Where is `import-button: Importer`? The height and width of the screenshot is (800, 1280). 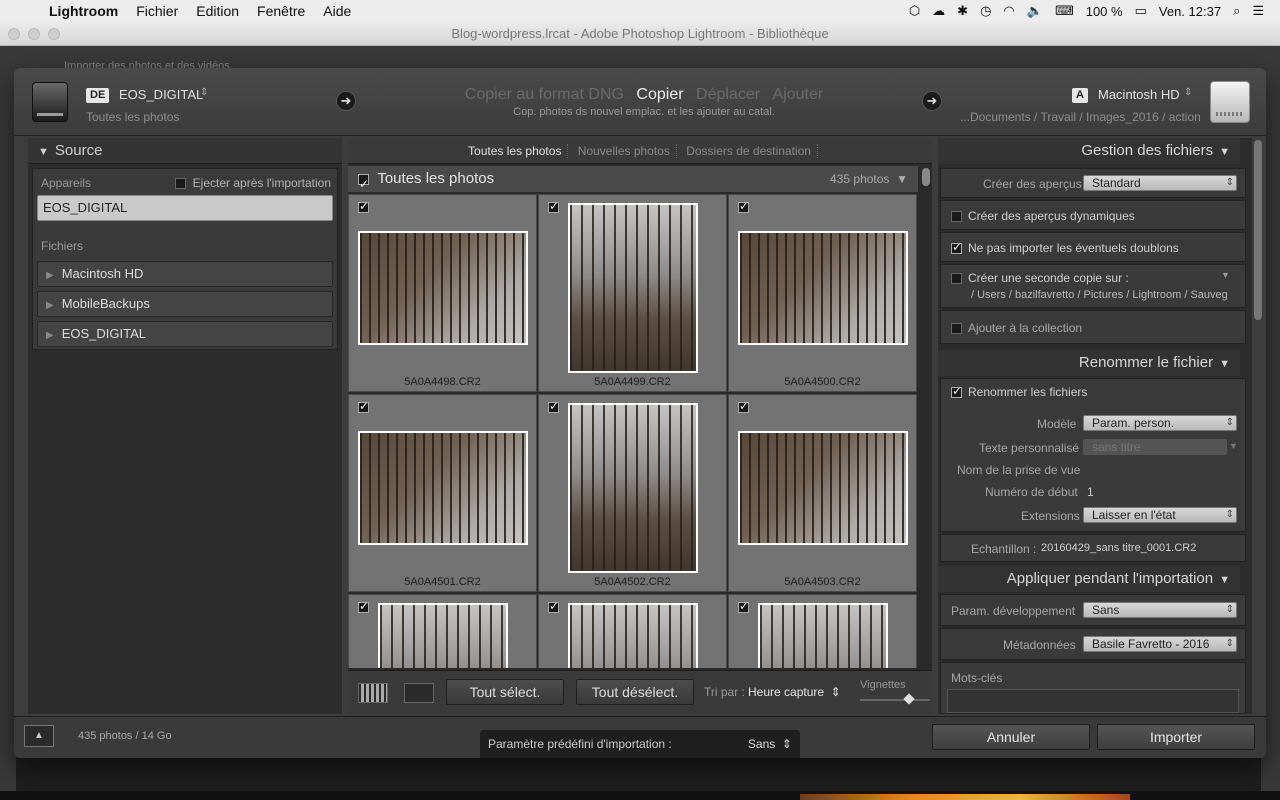
import-button: Importer is located at coordinates (1176, 737).